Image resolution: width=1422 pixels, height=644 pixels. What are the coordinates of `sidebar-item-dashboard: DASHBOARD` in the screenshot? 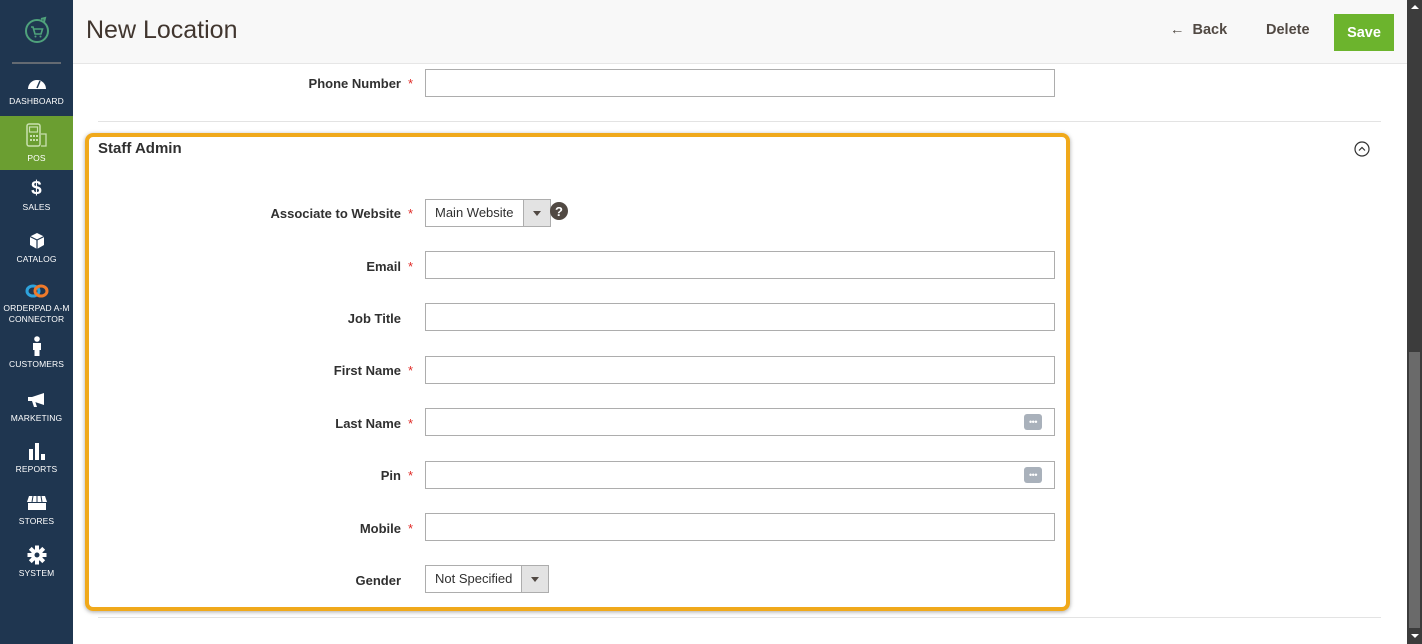 It's located at (36, 93).